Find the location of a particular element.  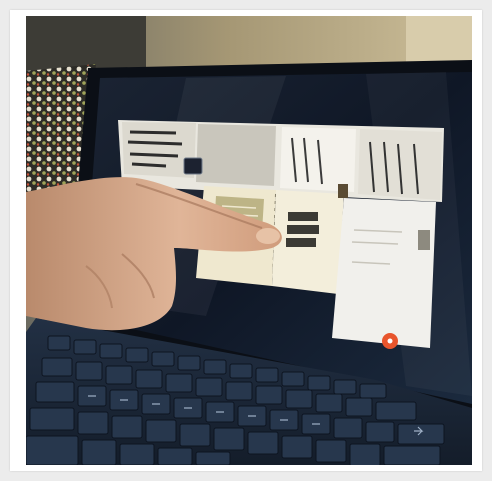

notification-badge-dot is located at coordinates (390, 341).